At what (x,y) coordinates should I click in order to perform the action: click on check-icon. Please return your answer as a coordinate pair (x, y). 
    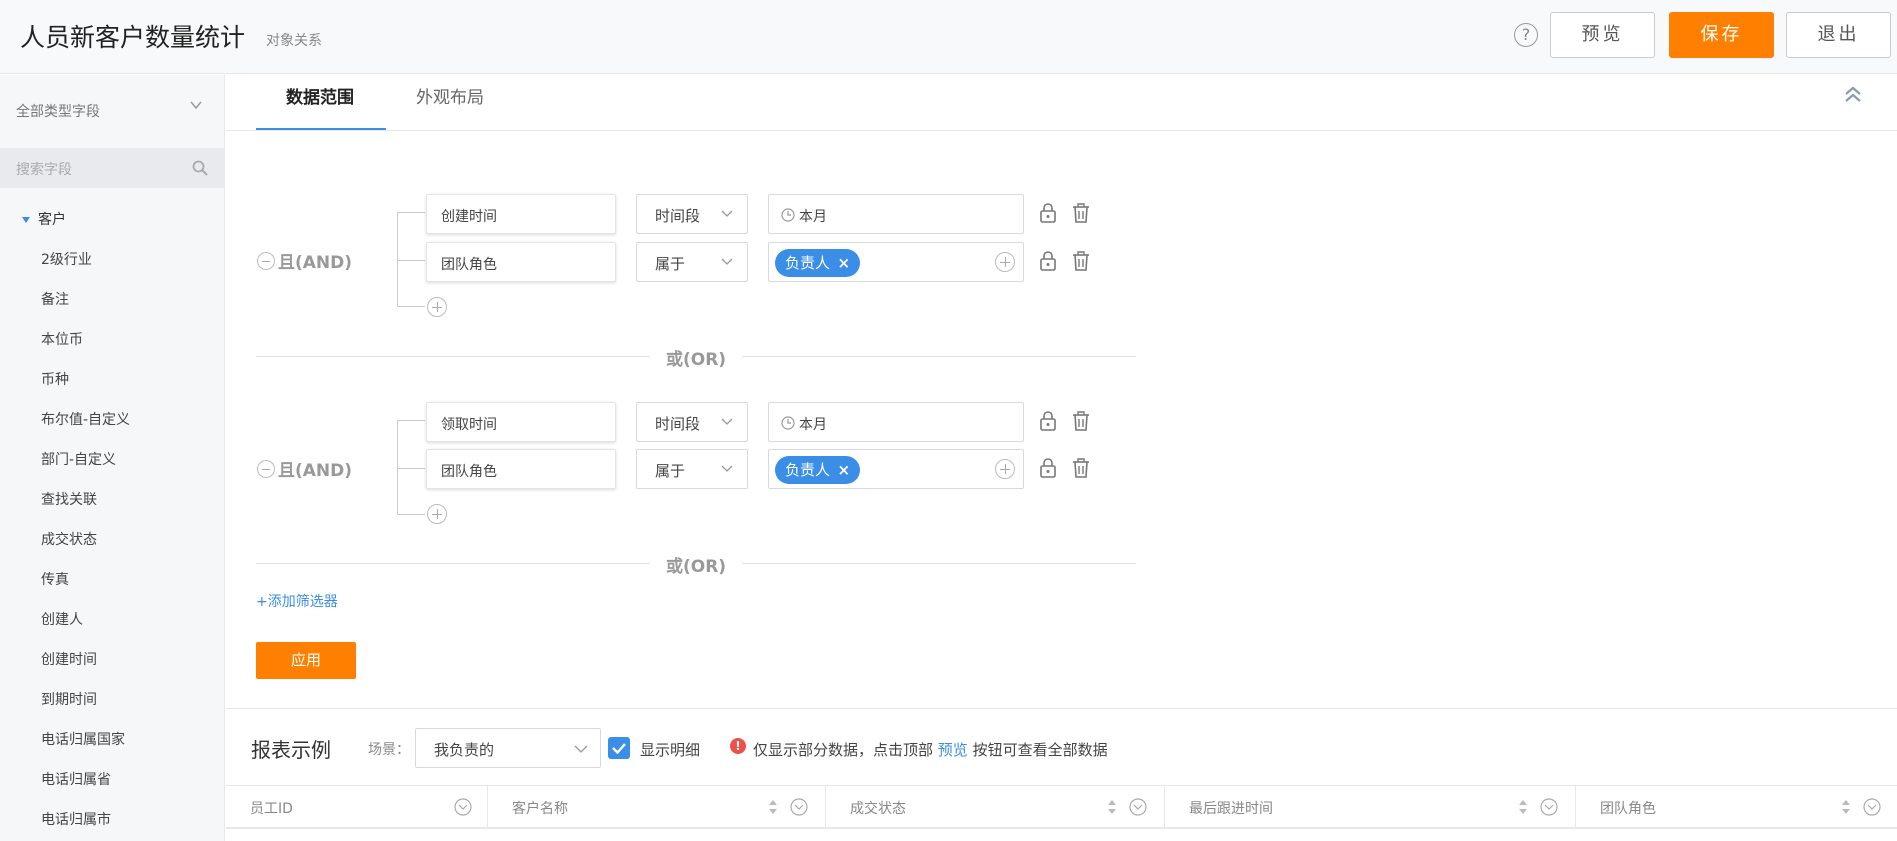
    Looking at the image, I should click on (619, 749).